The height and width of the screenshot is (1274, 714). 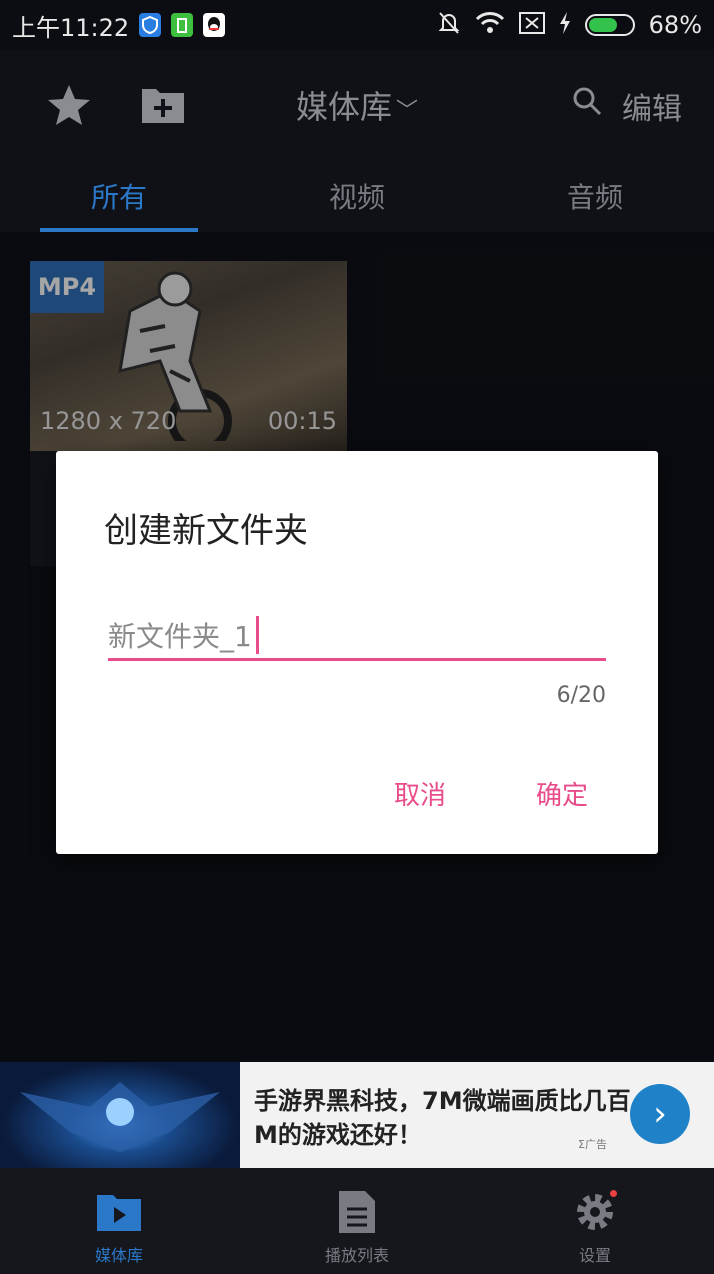 What do you see at coordinates (490, 25) in the screenshot?
I see `wifi-icon` at bounding box center [490, 25].